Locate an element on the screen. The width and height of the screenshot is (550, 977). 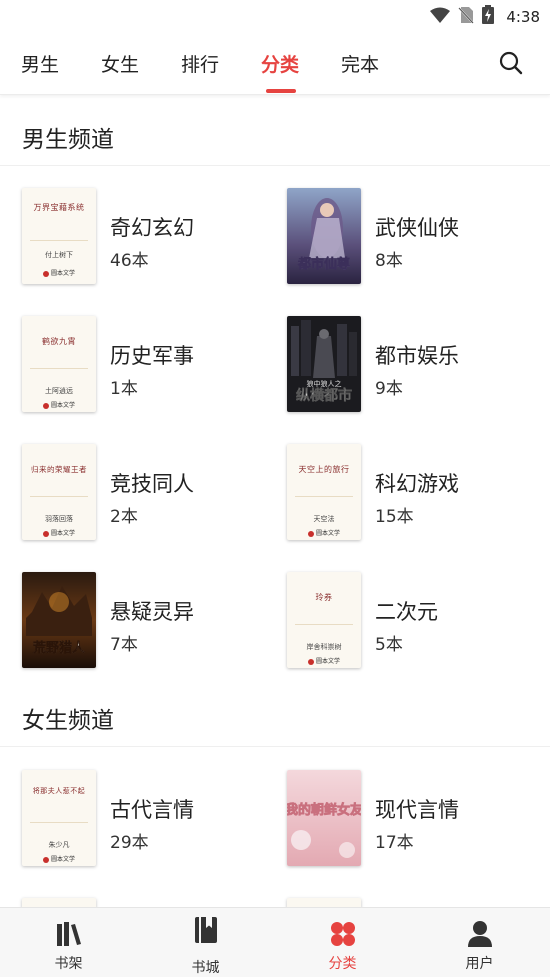
book-cover: 将那夫人惹不起 朱少凡 圆本文学 is located at coordinates (59, 818).